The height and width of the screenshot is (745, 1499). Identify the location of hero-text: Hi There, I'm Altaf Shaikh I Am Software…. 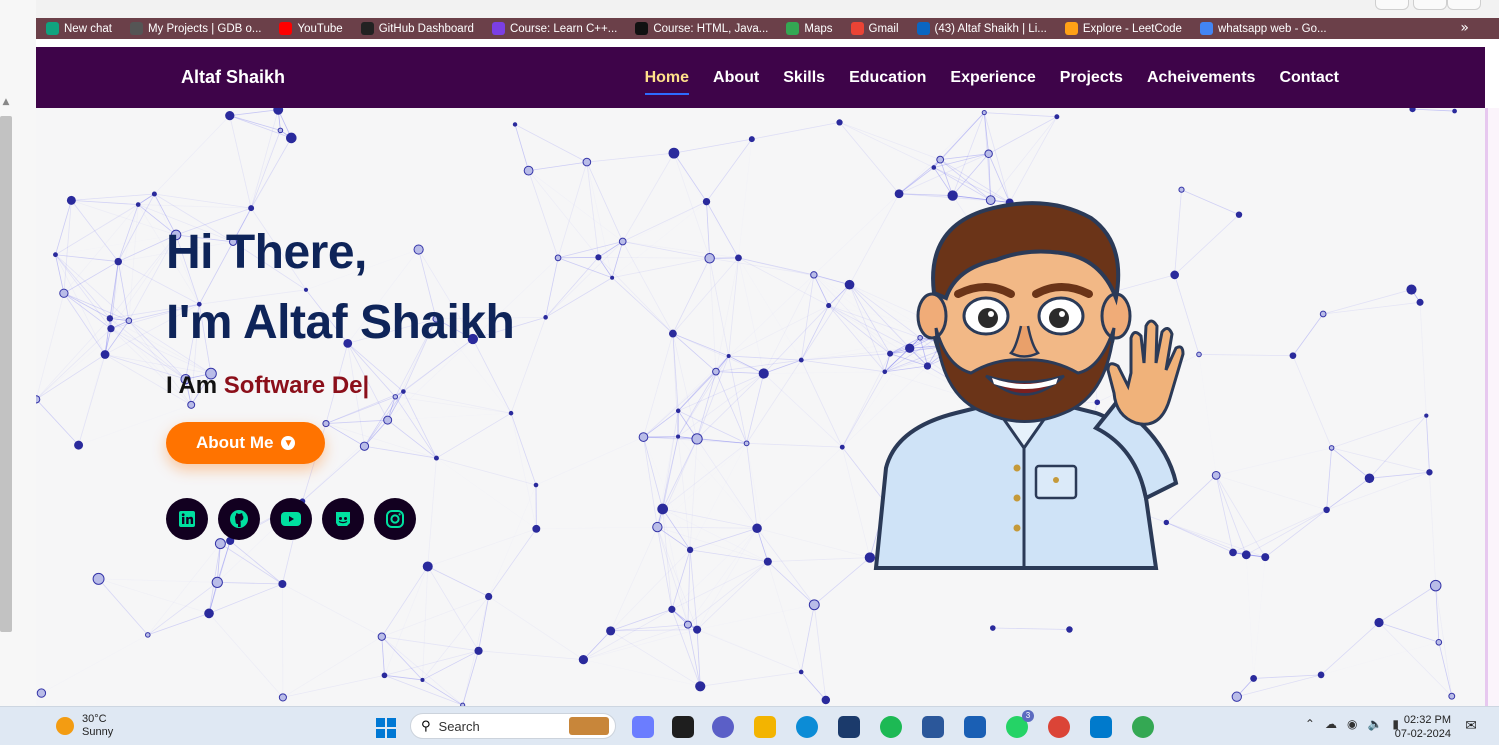
(340, 379).